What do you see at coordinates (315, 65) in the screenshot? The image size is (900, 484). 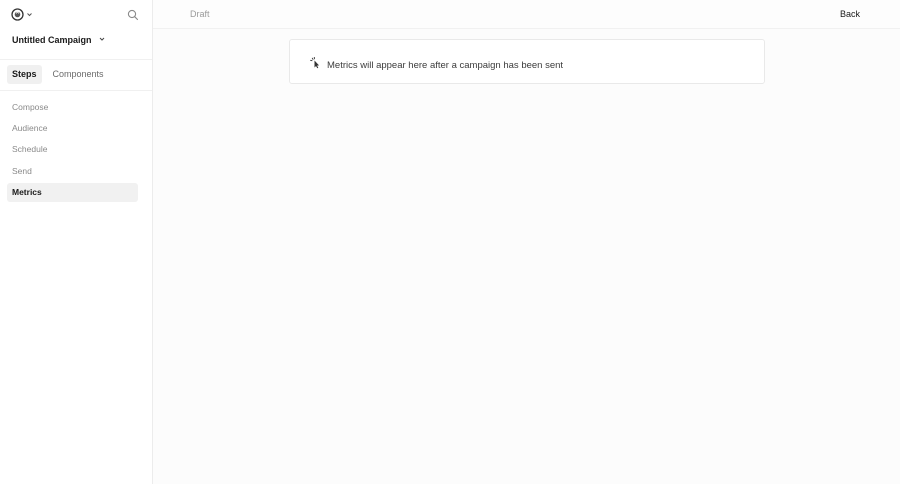 I see `pointer-sparkle-icon` at bounding box center [315, 65].